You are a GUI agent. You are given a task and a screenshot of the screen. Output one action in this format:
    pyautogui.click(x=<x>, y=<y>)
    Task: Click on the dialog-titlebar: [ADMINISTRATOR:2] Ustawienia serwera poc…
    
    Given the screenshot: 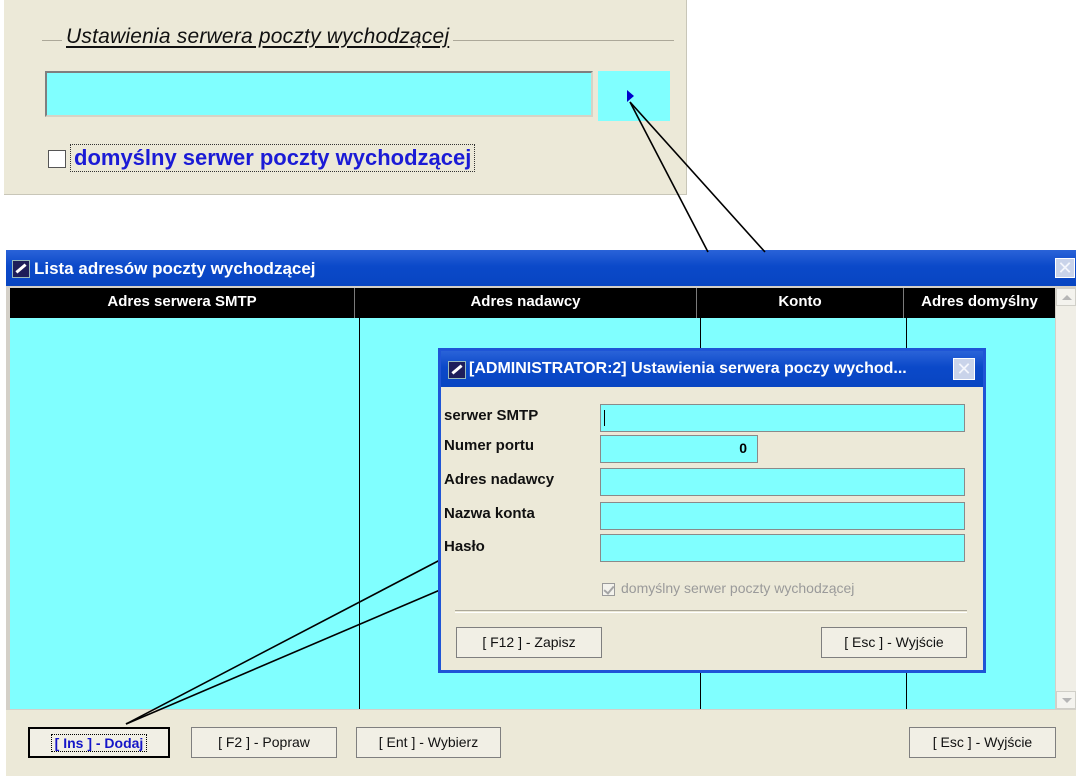 What is the action you would take?
    pyautogui.click(x=712, y=369)
    